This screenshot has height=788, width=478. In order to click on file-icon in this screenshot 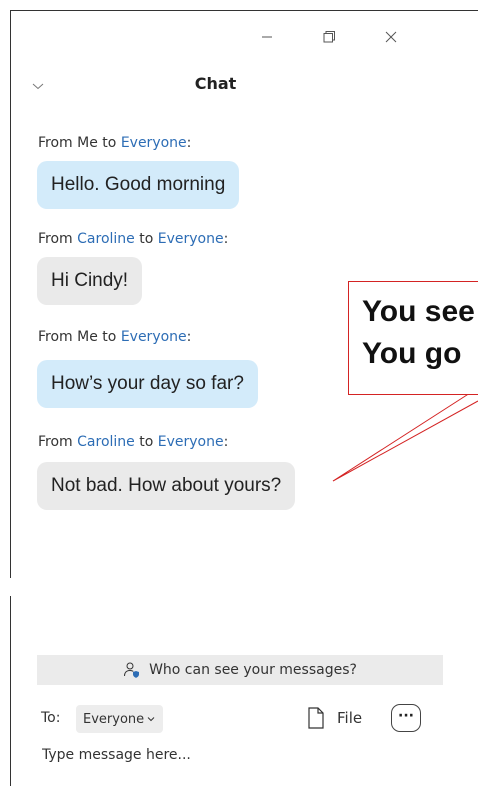, I will do `click(316, 718)`.